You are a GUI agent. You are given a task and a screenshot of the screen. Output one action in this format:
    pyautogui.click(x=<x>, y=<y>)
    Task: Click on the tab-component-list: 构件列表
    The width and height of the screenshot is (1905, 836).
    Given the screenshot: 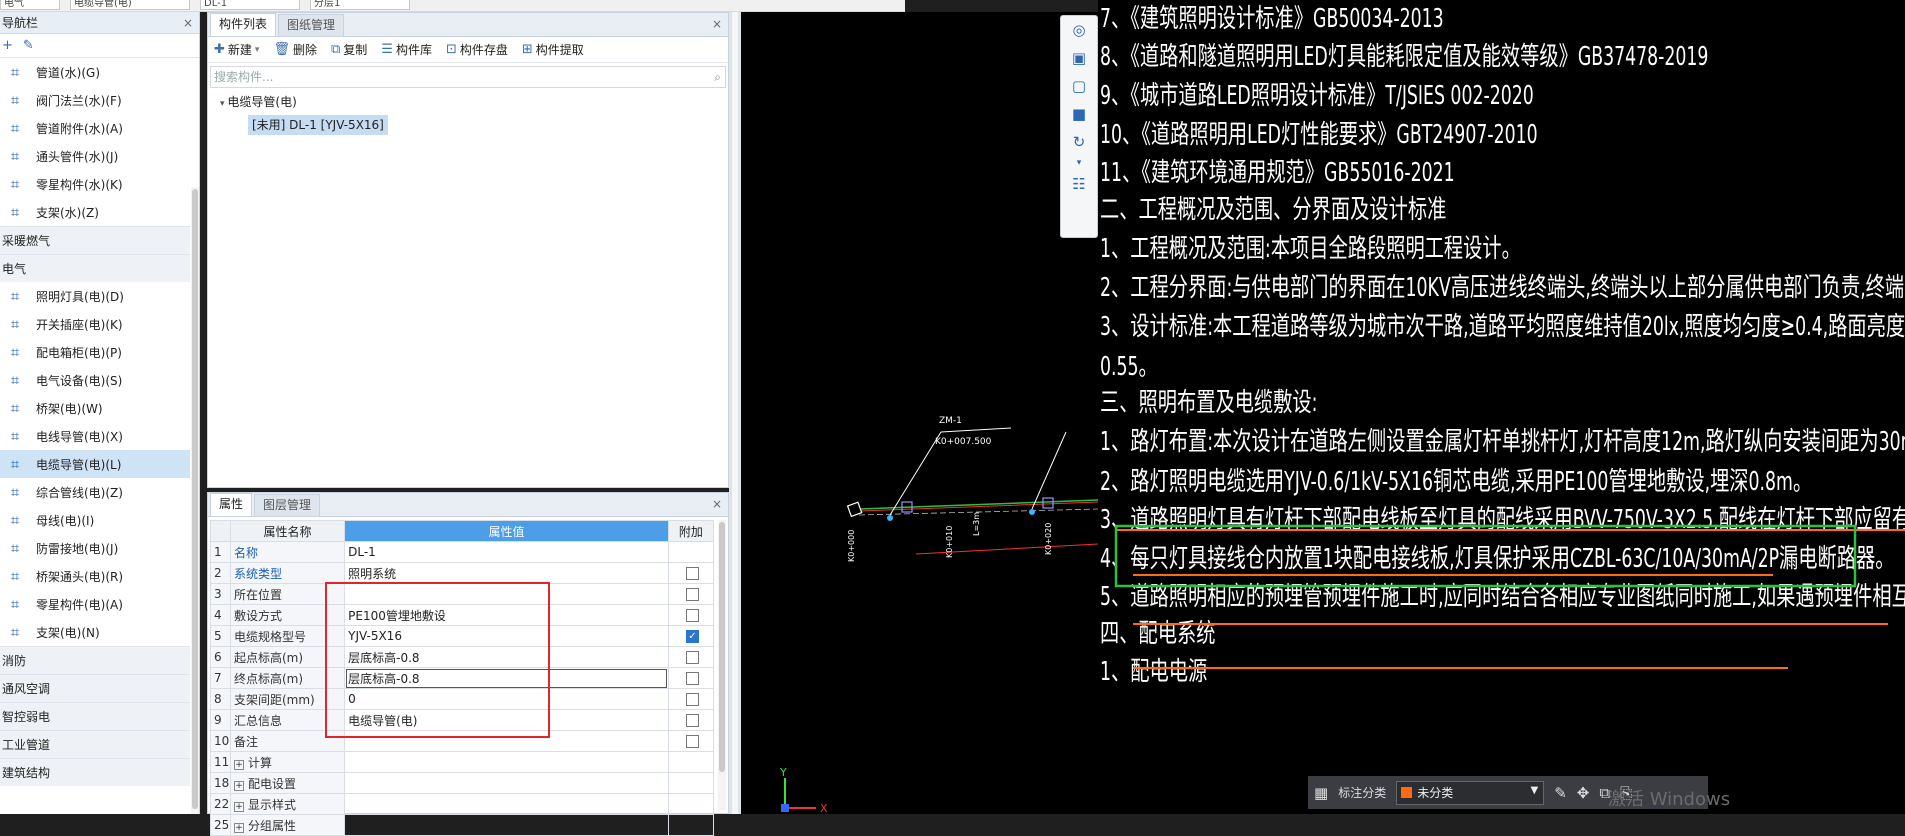 What is the action you would take?
    pyautogui.click(x=243, y=24)
    